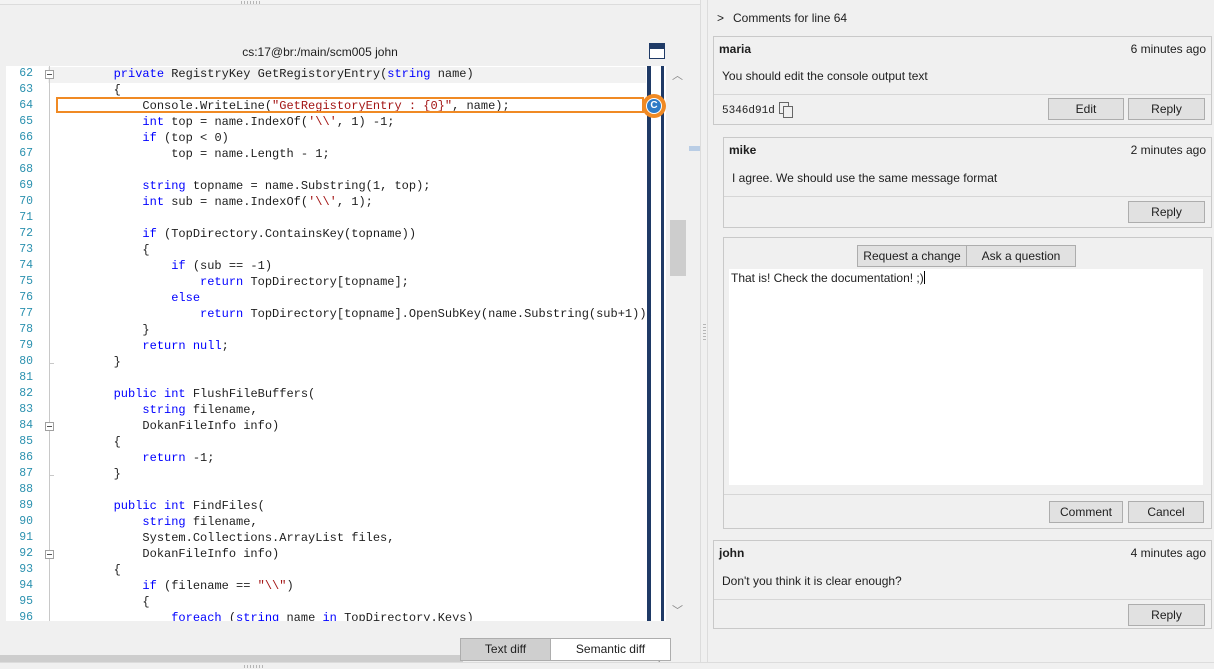 The height and width of the screenshot is (669, 1214). What do you see at coordinates (26, 521) in the screenshot?
I see `line-number: 90` at bounding box center [26, 521].